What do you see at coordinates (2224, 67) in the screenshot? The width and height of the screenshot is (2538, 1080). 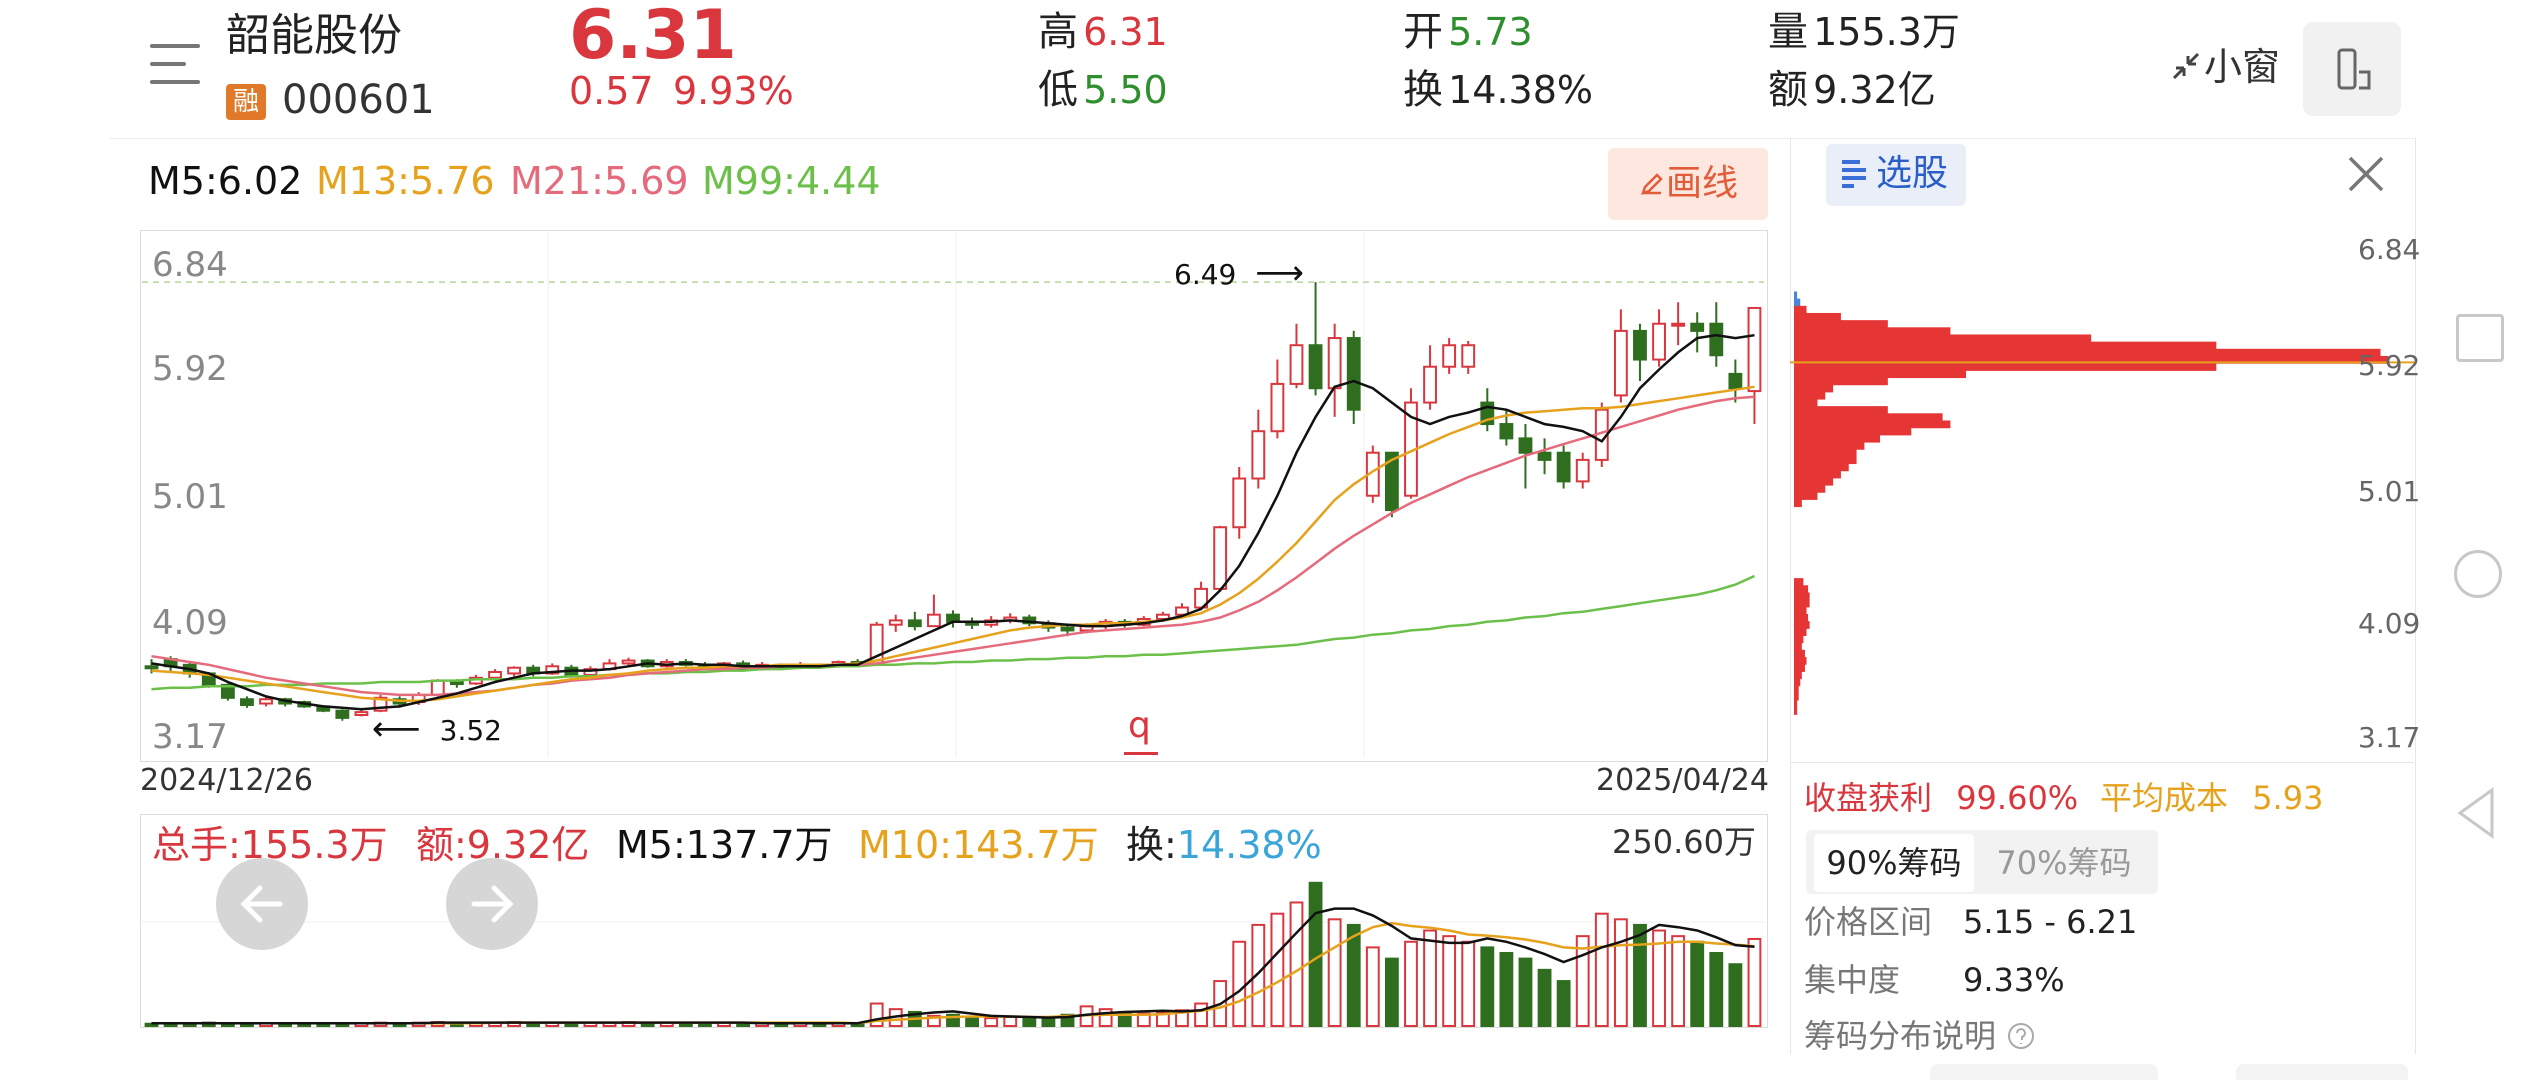 I see `mini-window-button: 小窗` at bounding box center [2224, 67].